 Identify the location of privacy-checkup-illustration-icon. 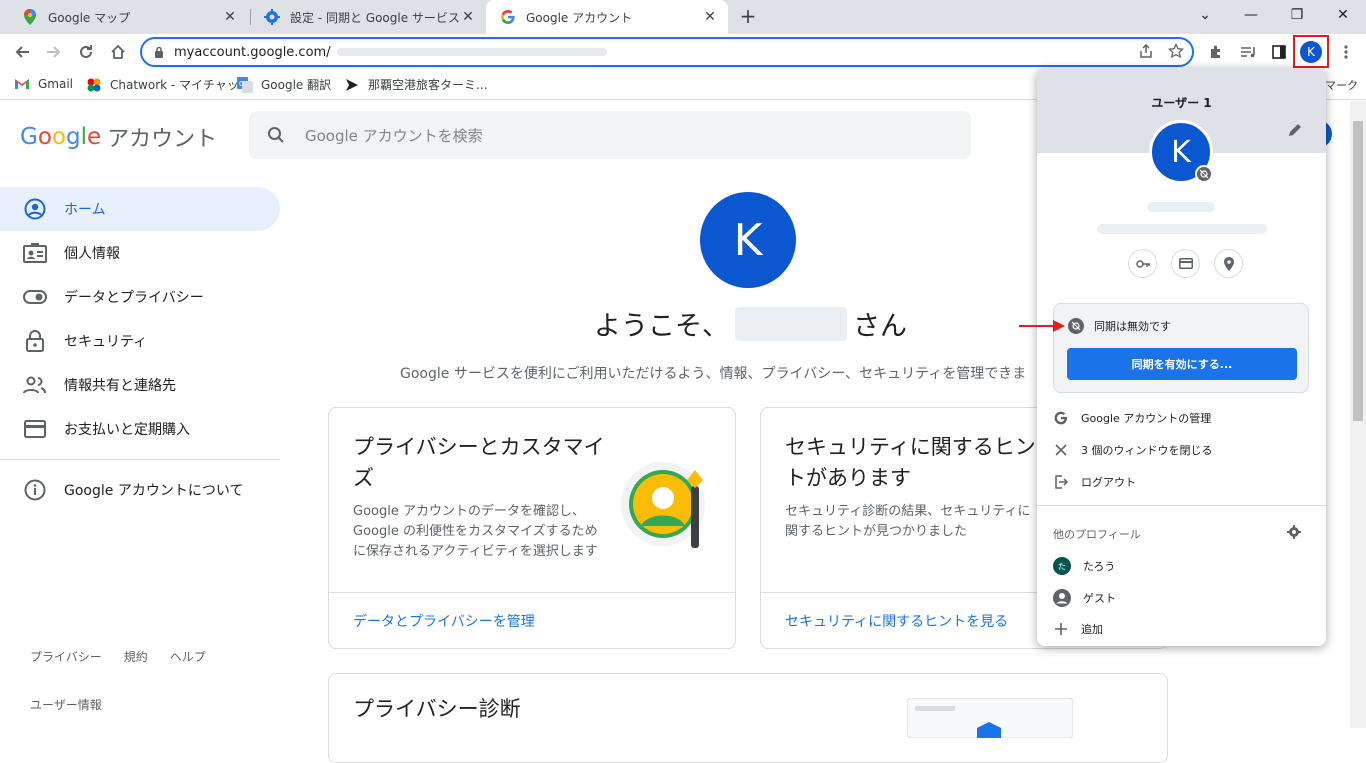
(990, 718).